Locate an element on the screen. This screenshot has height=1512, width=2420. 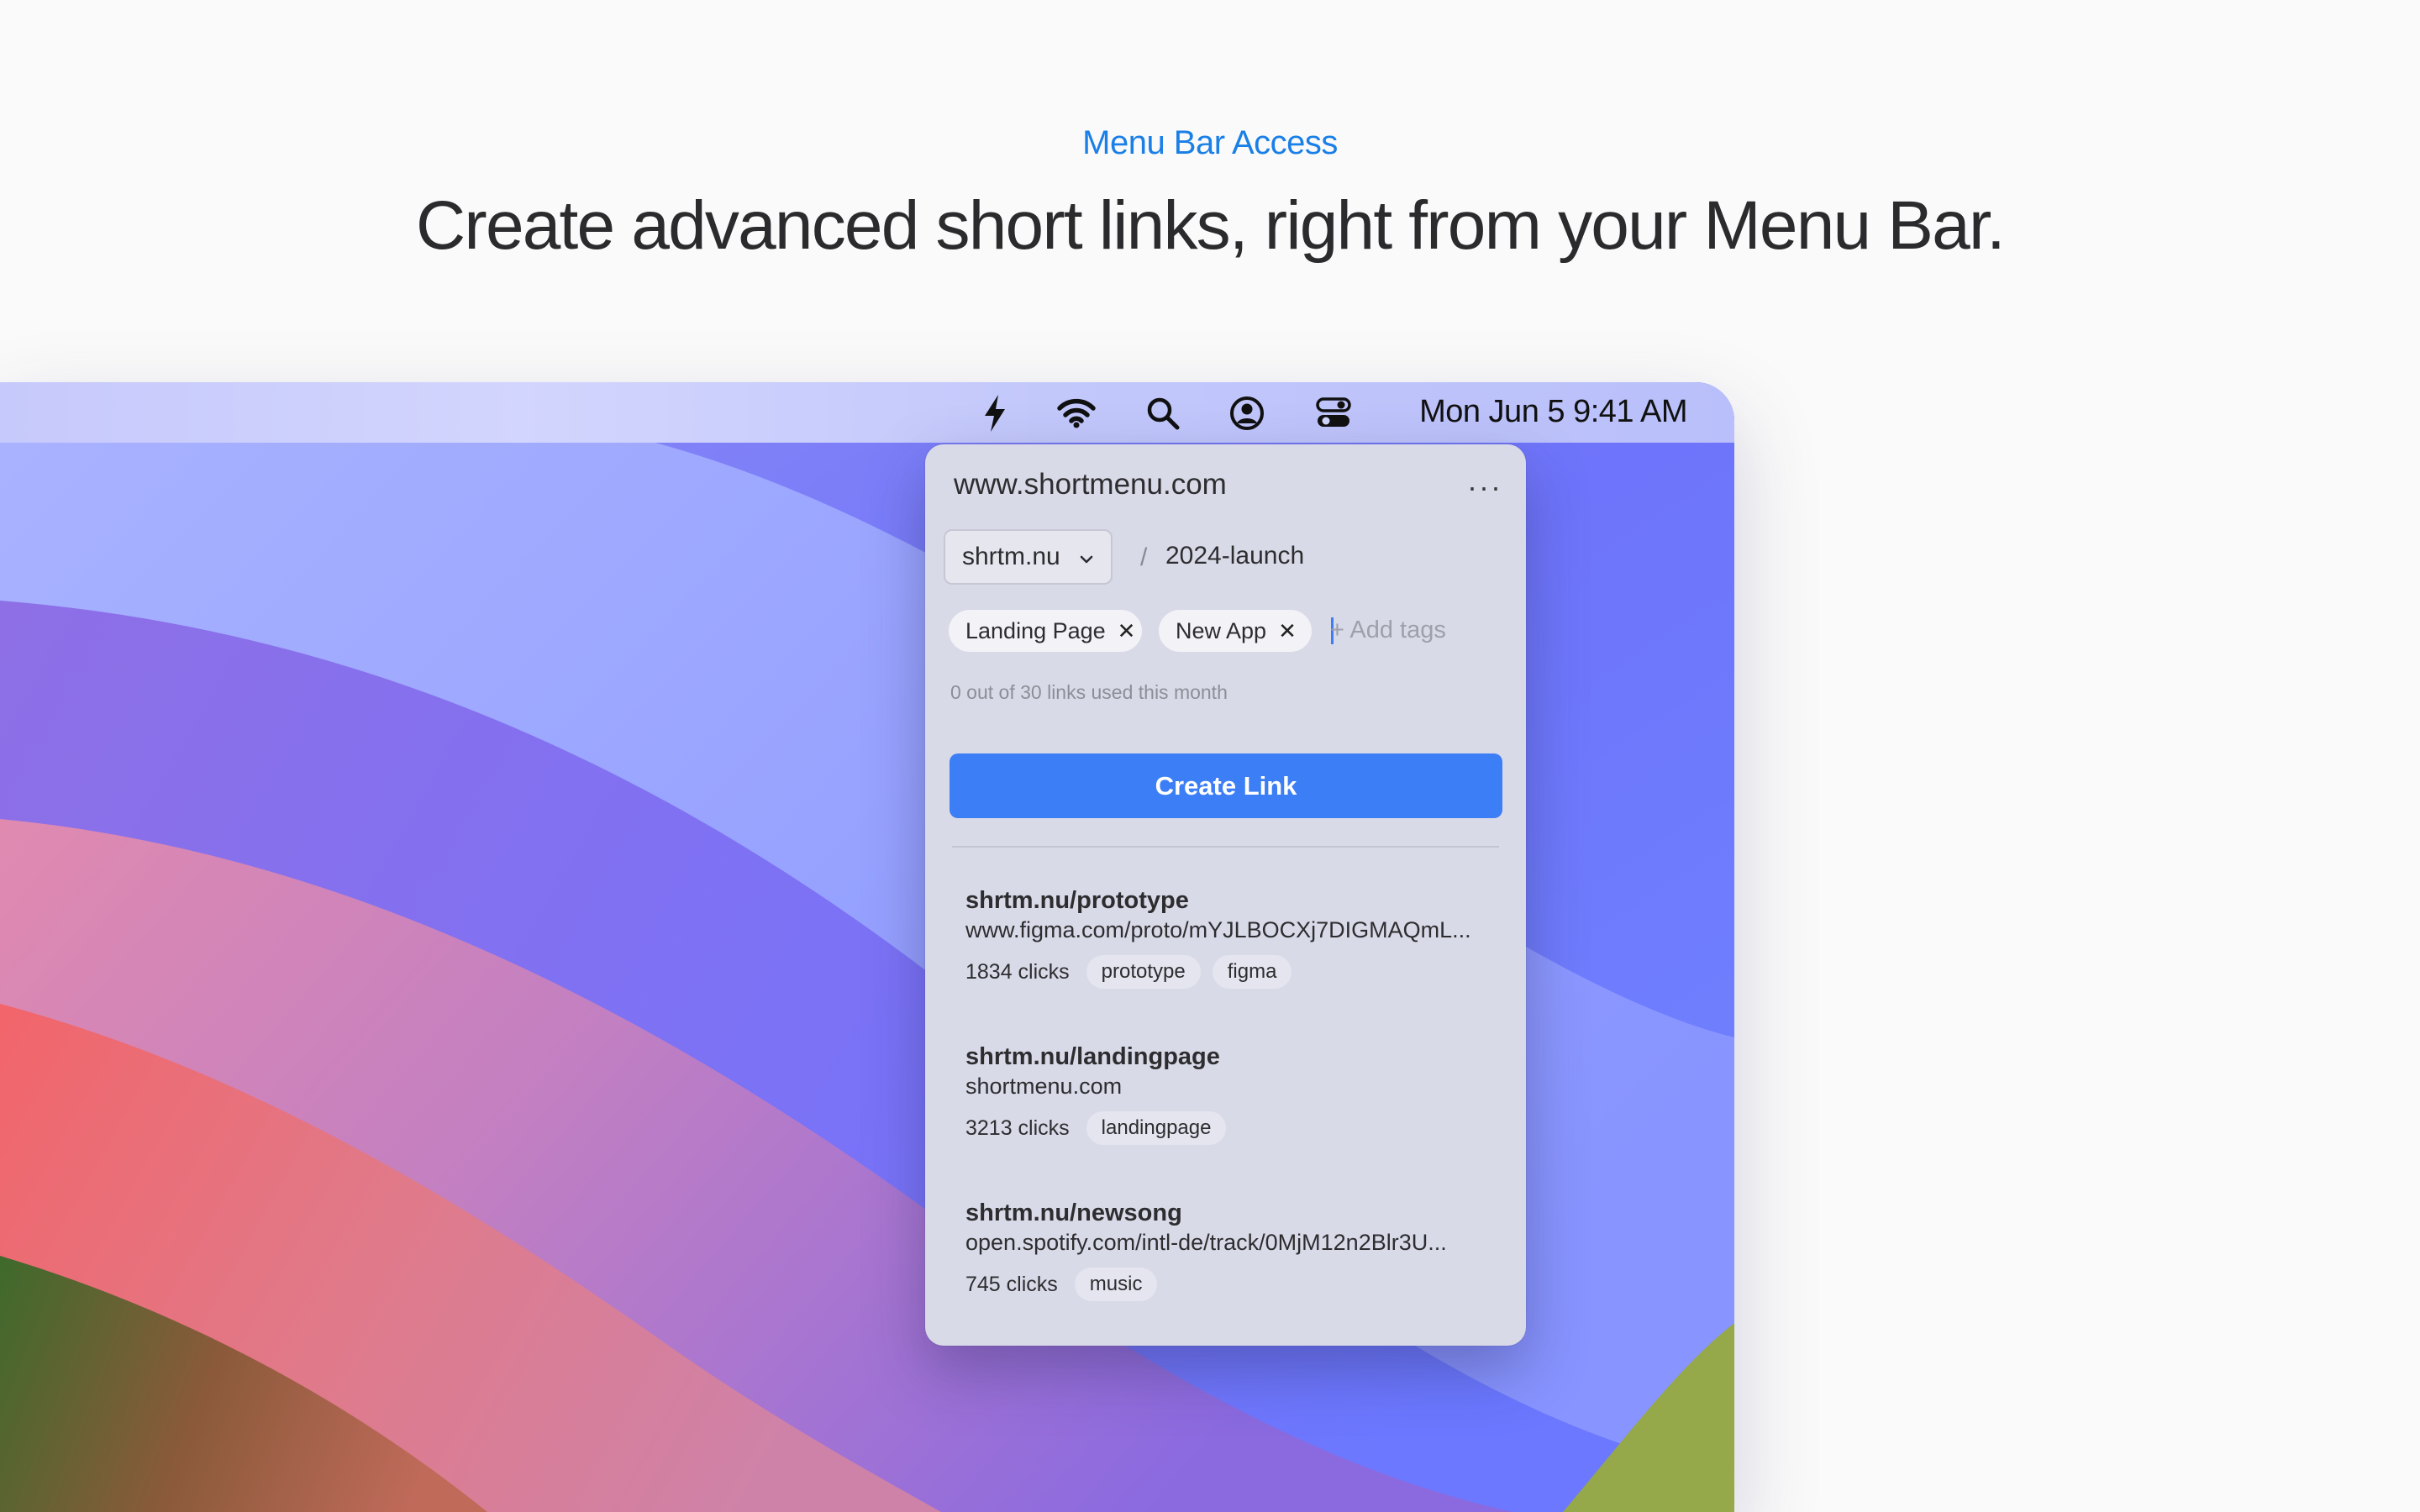
control-center-icon is located at coordinates (1333, 413).